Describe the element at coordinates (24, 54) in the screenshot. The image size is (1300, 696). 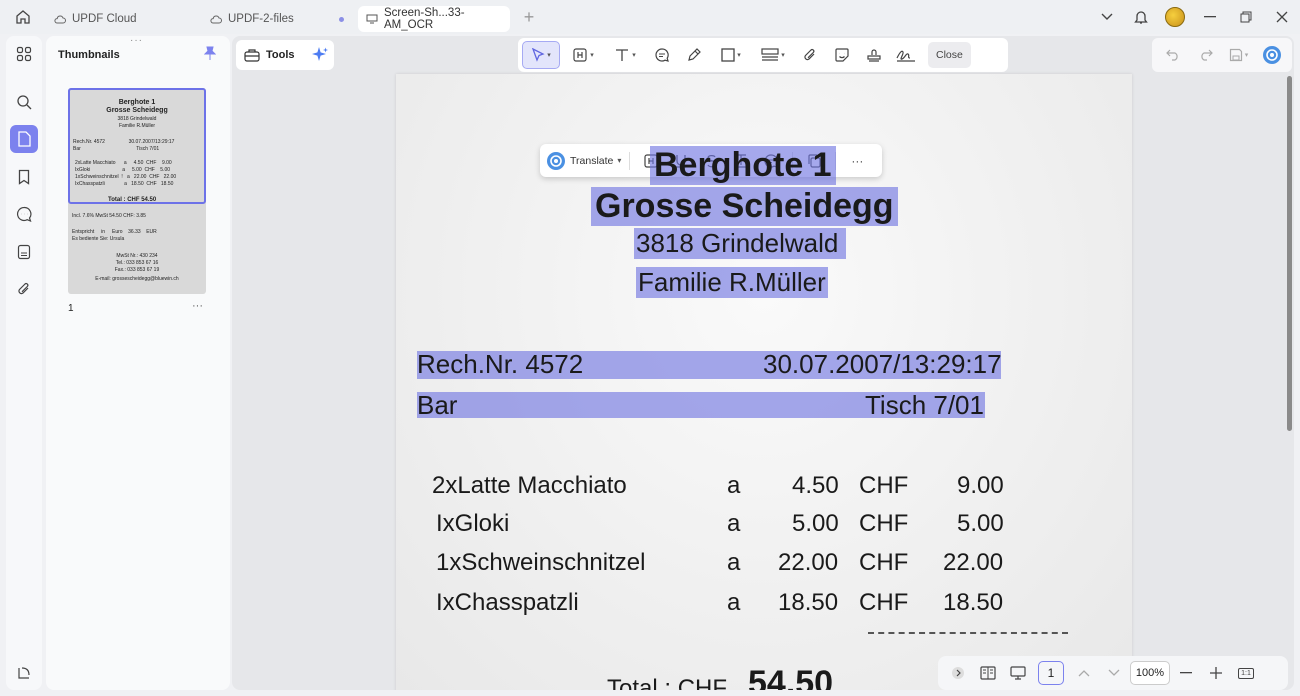
I see `organize-pages-icon` at that location.